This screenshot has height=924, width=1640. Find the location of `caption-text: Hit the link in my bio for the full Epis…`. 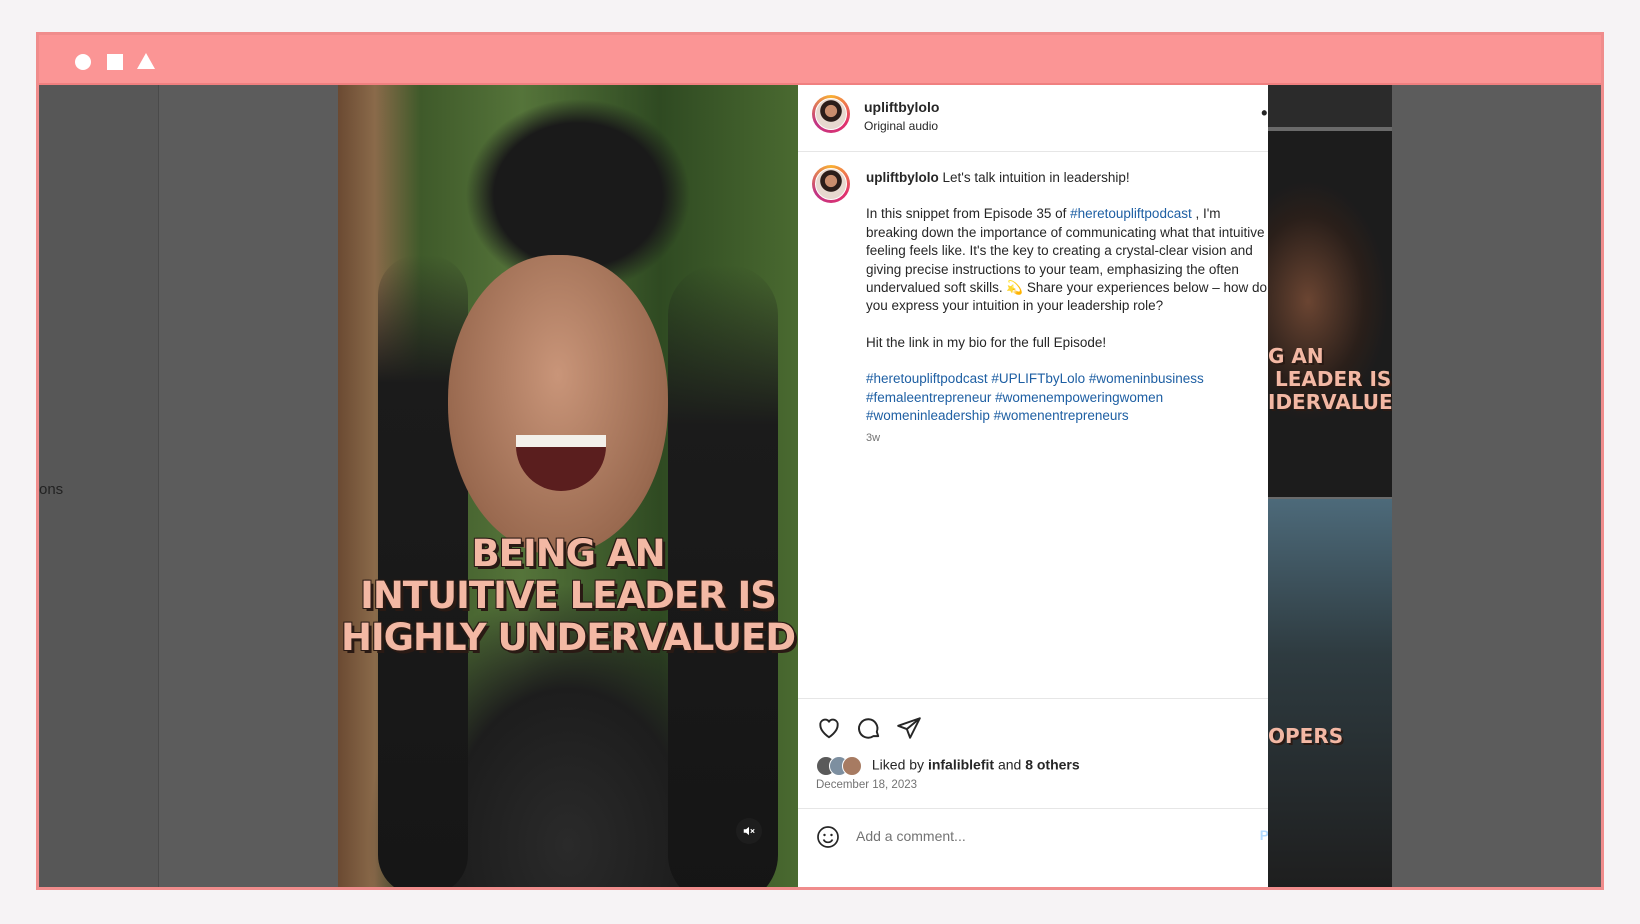

caption-text: Hit the link in my bio for the full Epis… is located at coordinates (986, 342).